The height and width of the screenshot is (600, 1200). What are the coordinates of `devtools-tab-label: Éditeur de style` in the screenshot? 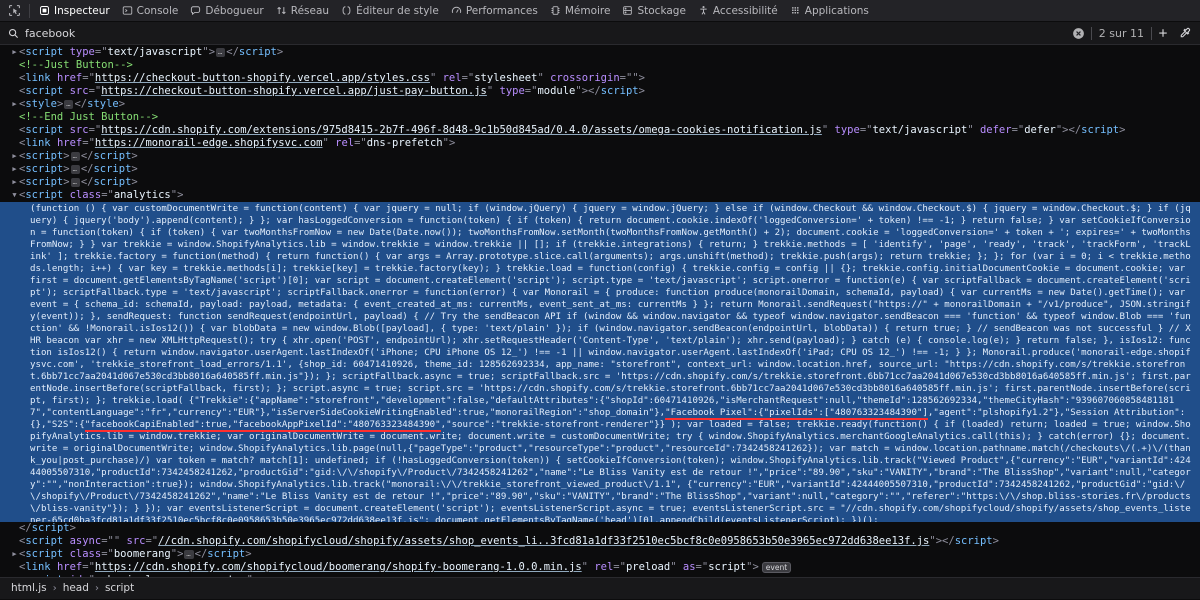 It's located at (397, 10).